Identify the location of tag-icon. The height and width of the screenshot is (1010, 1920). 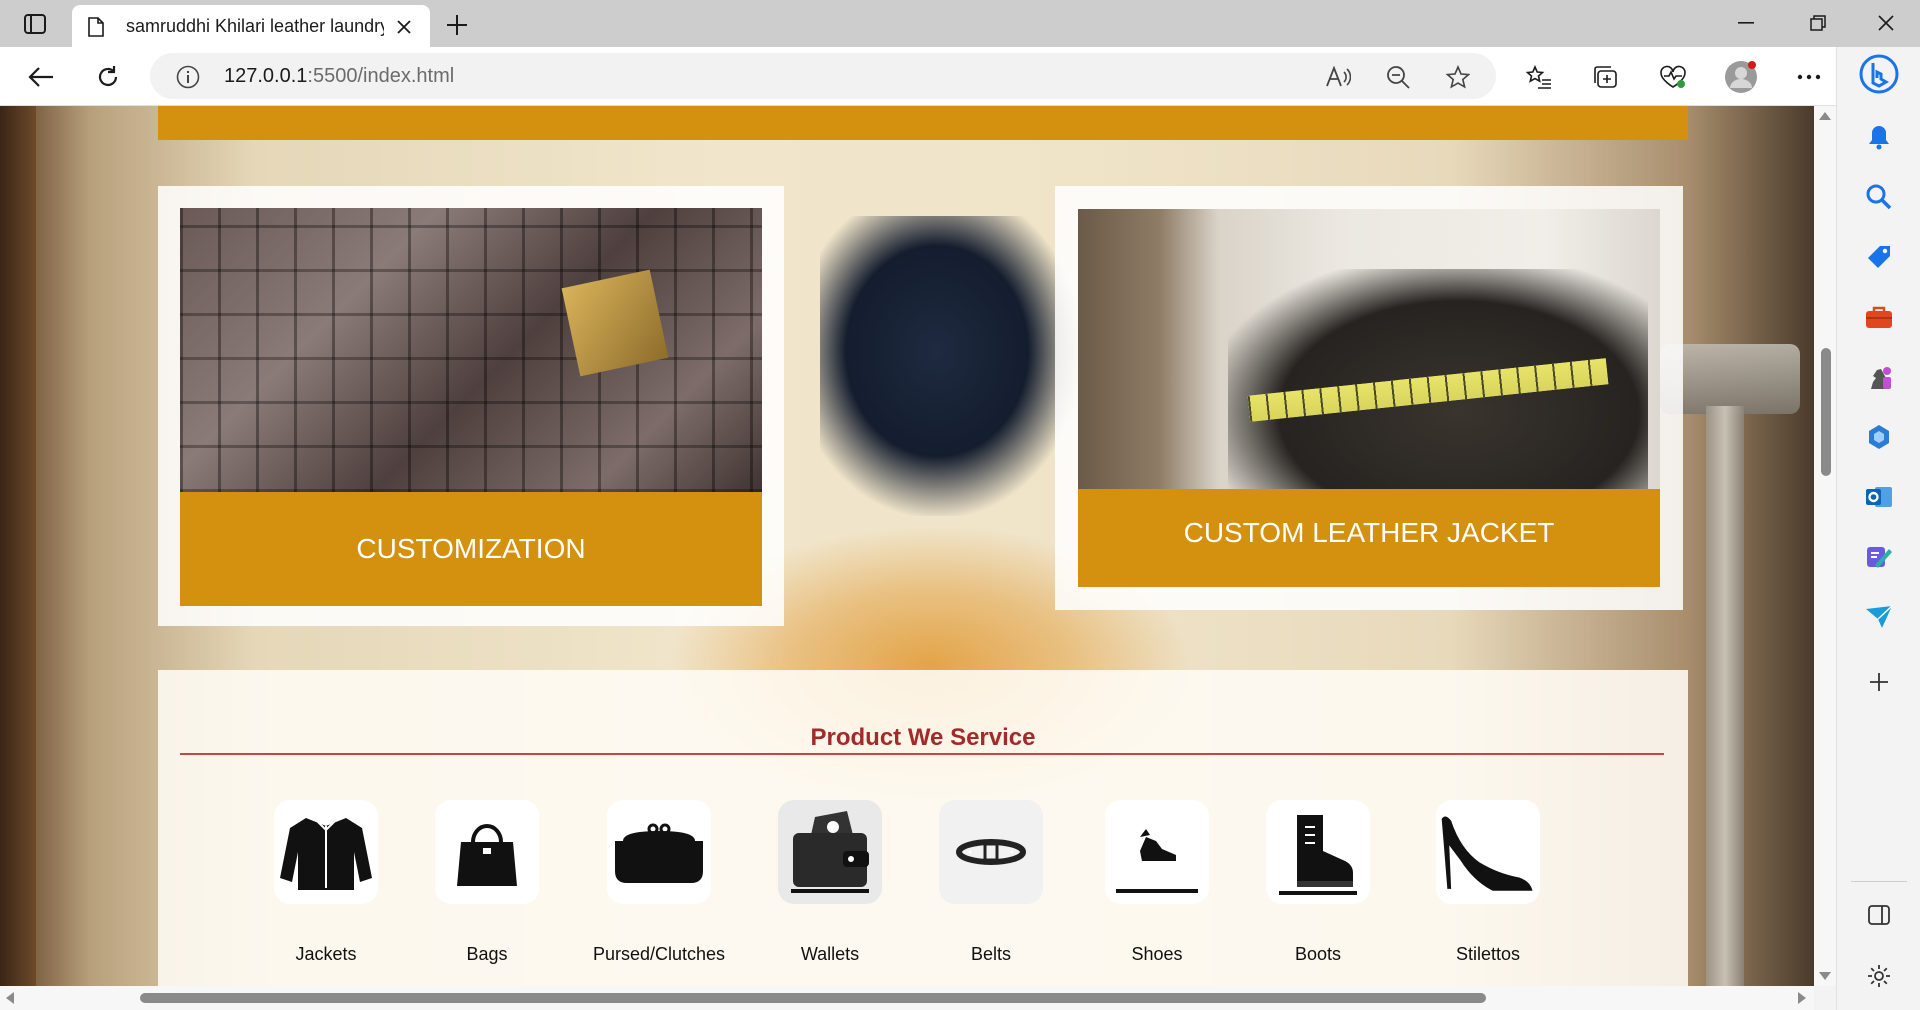
(1879, 257).